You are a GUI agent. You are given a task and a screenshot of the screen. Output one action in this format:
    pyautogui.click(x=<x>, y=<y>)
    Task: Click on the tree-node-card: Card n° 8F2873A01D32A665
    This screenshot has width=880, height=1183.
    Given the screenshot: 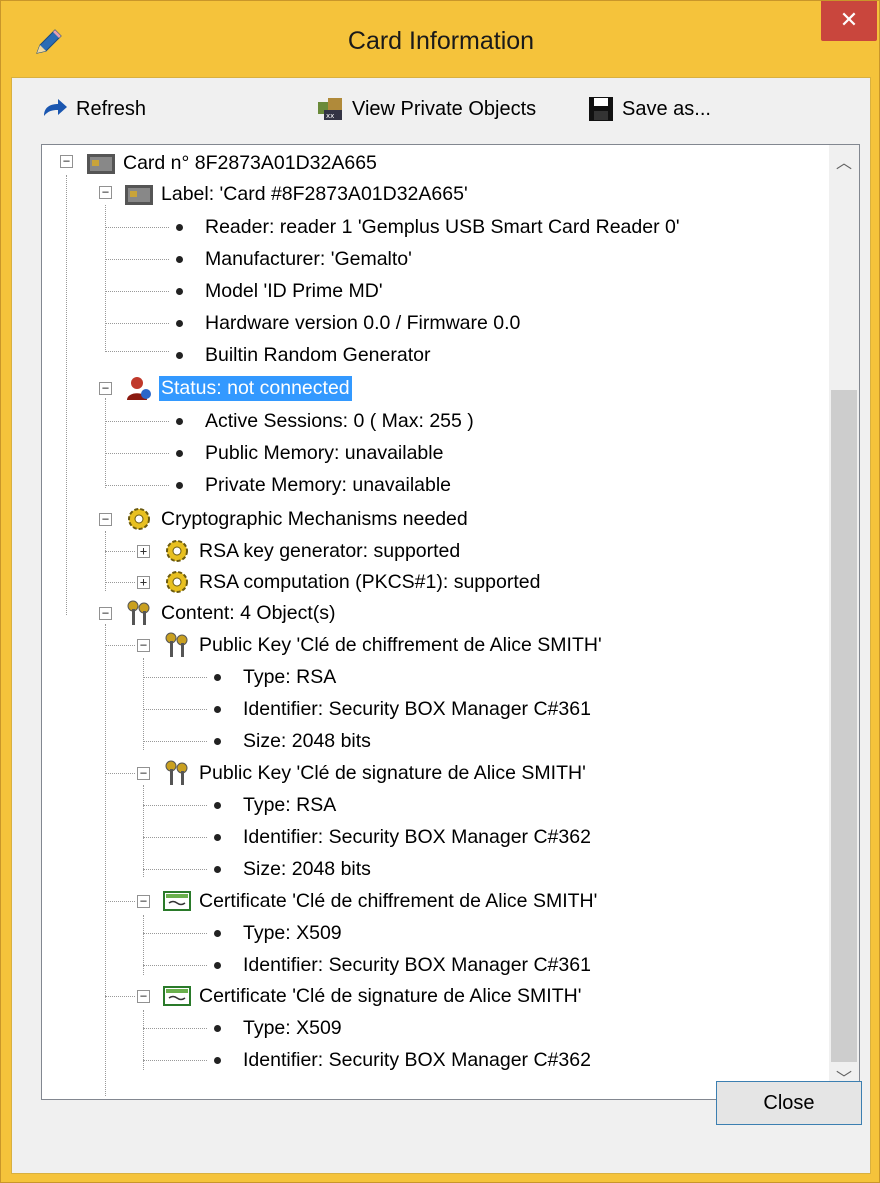 What is the action you would take?
    pyautogui.click(x=232, y=163)
    